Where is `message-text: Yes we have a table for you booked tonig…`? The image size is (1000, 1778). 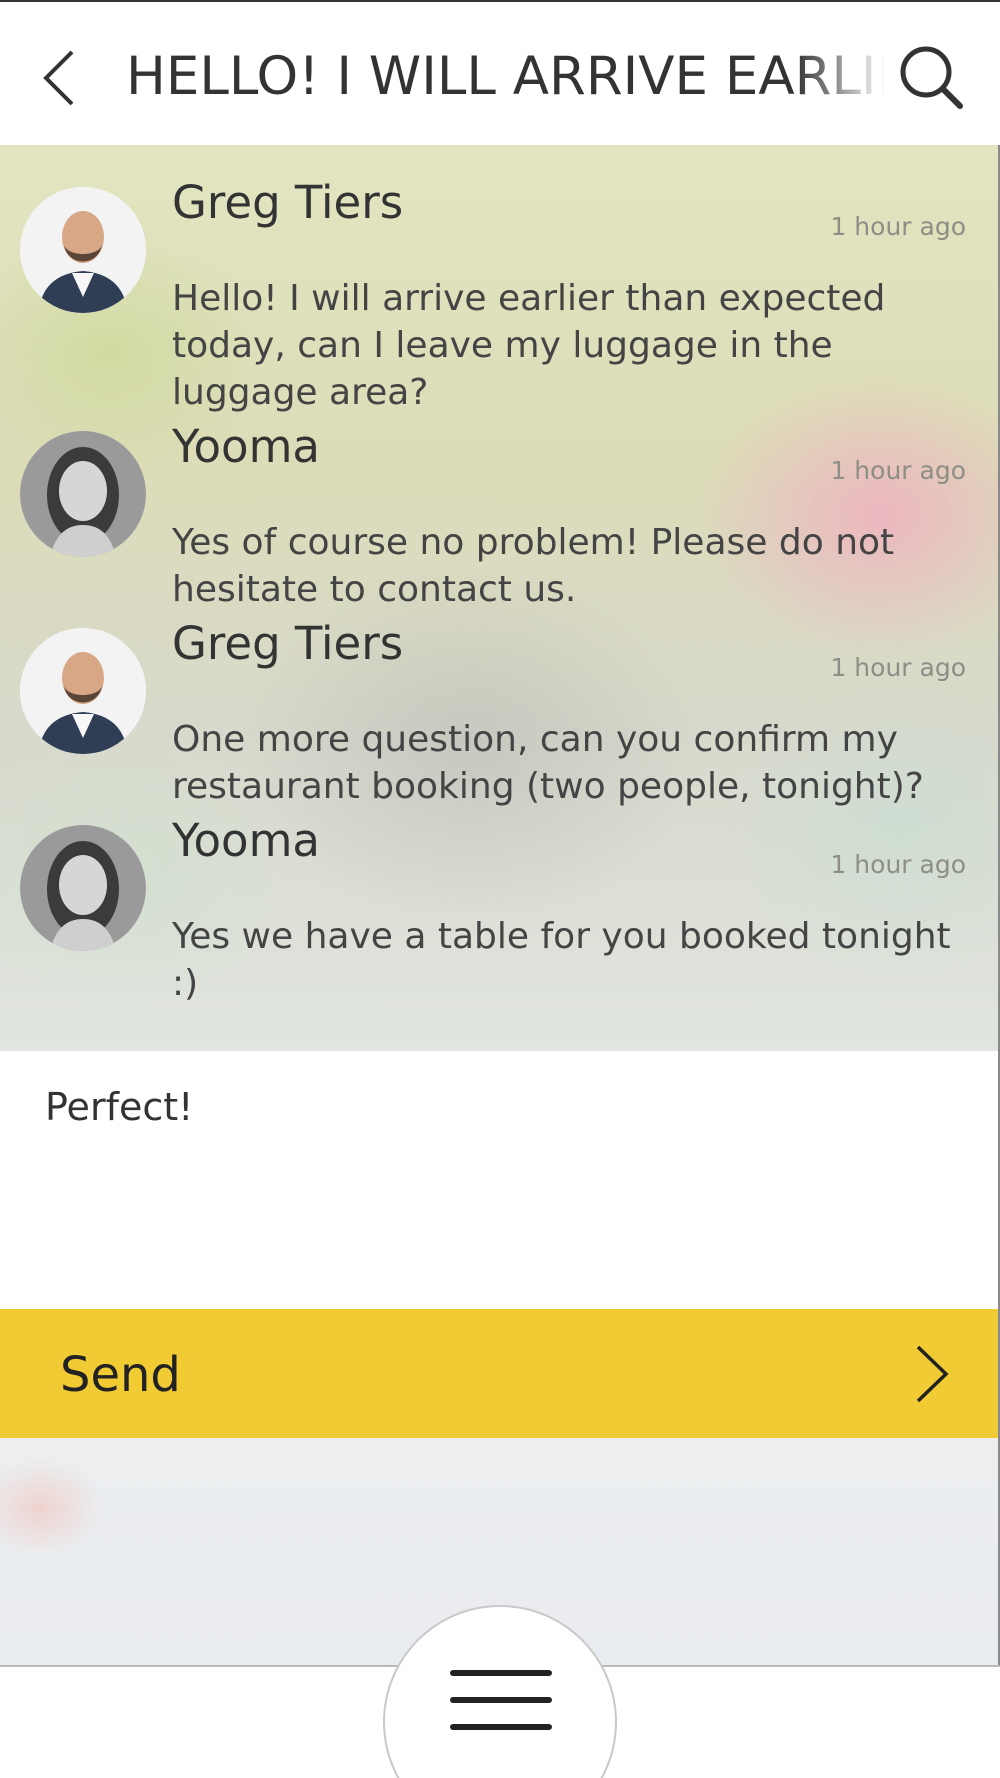 message-text: Yes we have a table for you booked tonig… is located at coordinates (561, 960).